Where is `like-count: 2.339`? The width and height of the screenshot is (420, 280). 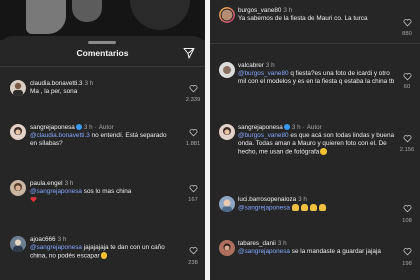
like-count: 2.339 is located at coordinates (193, 100).